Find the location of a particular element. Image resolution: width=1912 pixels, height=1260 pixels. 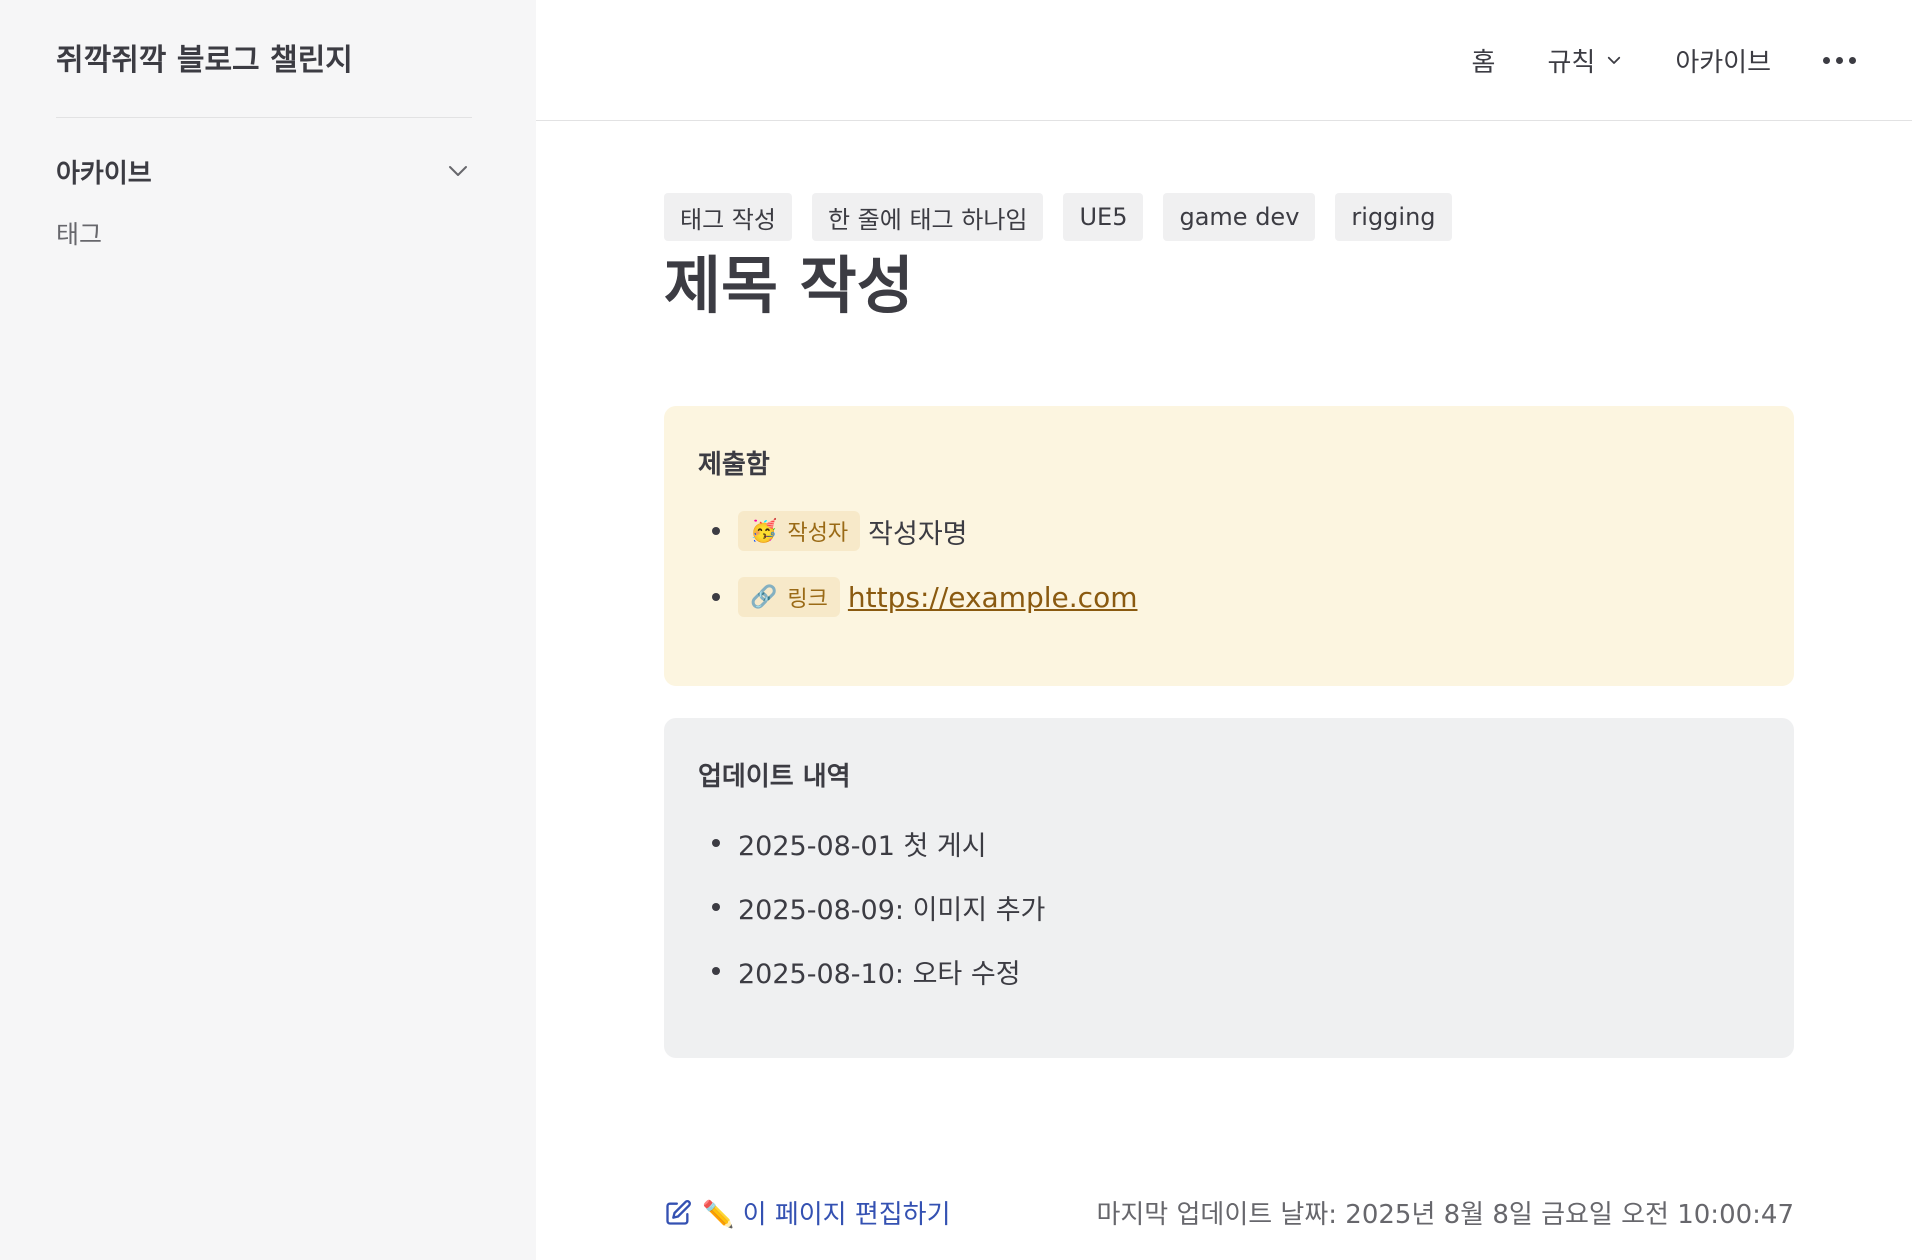

sidebar-group-label: 아카이브 is located at coordinates (104, 173).